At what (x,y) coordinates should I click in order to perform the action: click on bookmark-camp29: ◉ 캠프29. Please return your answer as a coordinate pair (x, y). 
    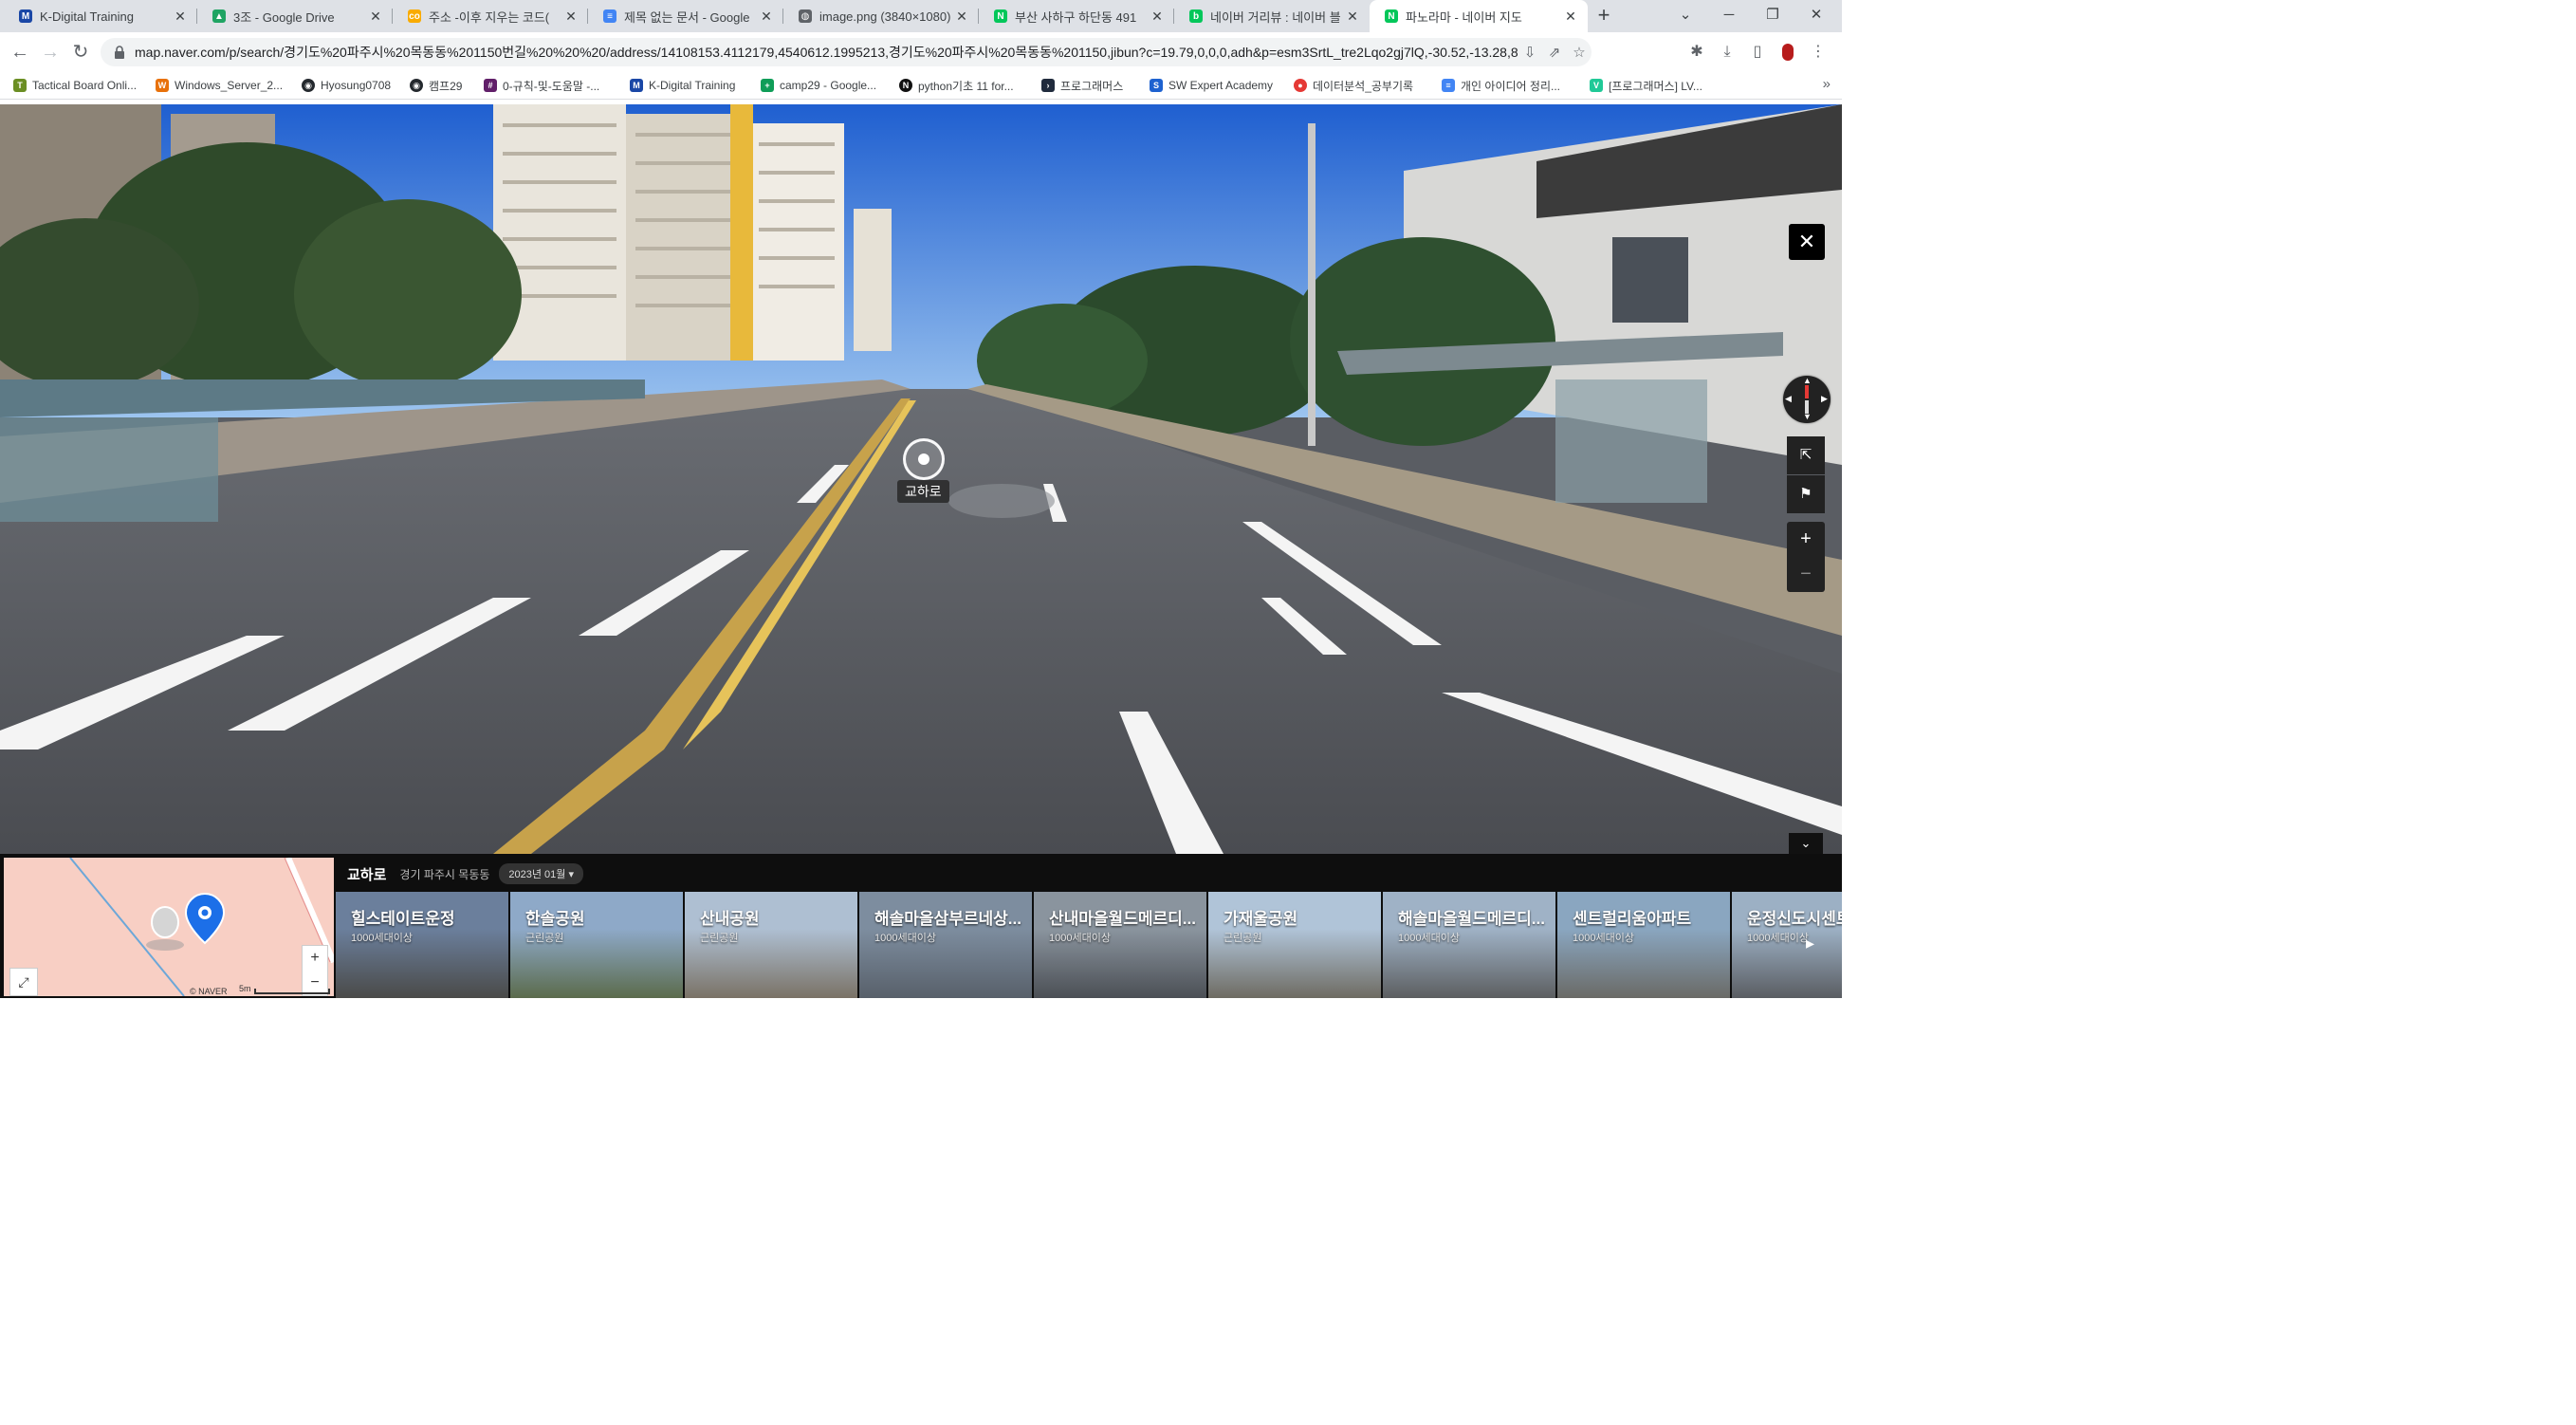
    Looking at the image, I should click on (436, 85).